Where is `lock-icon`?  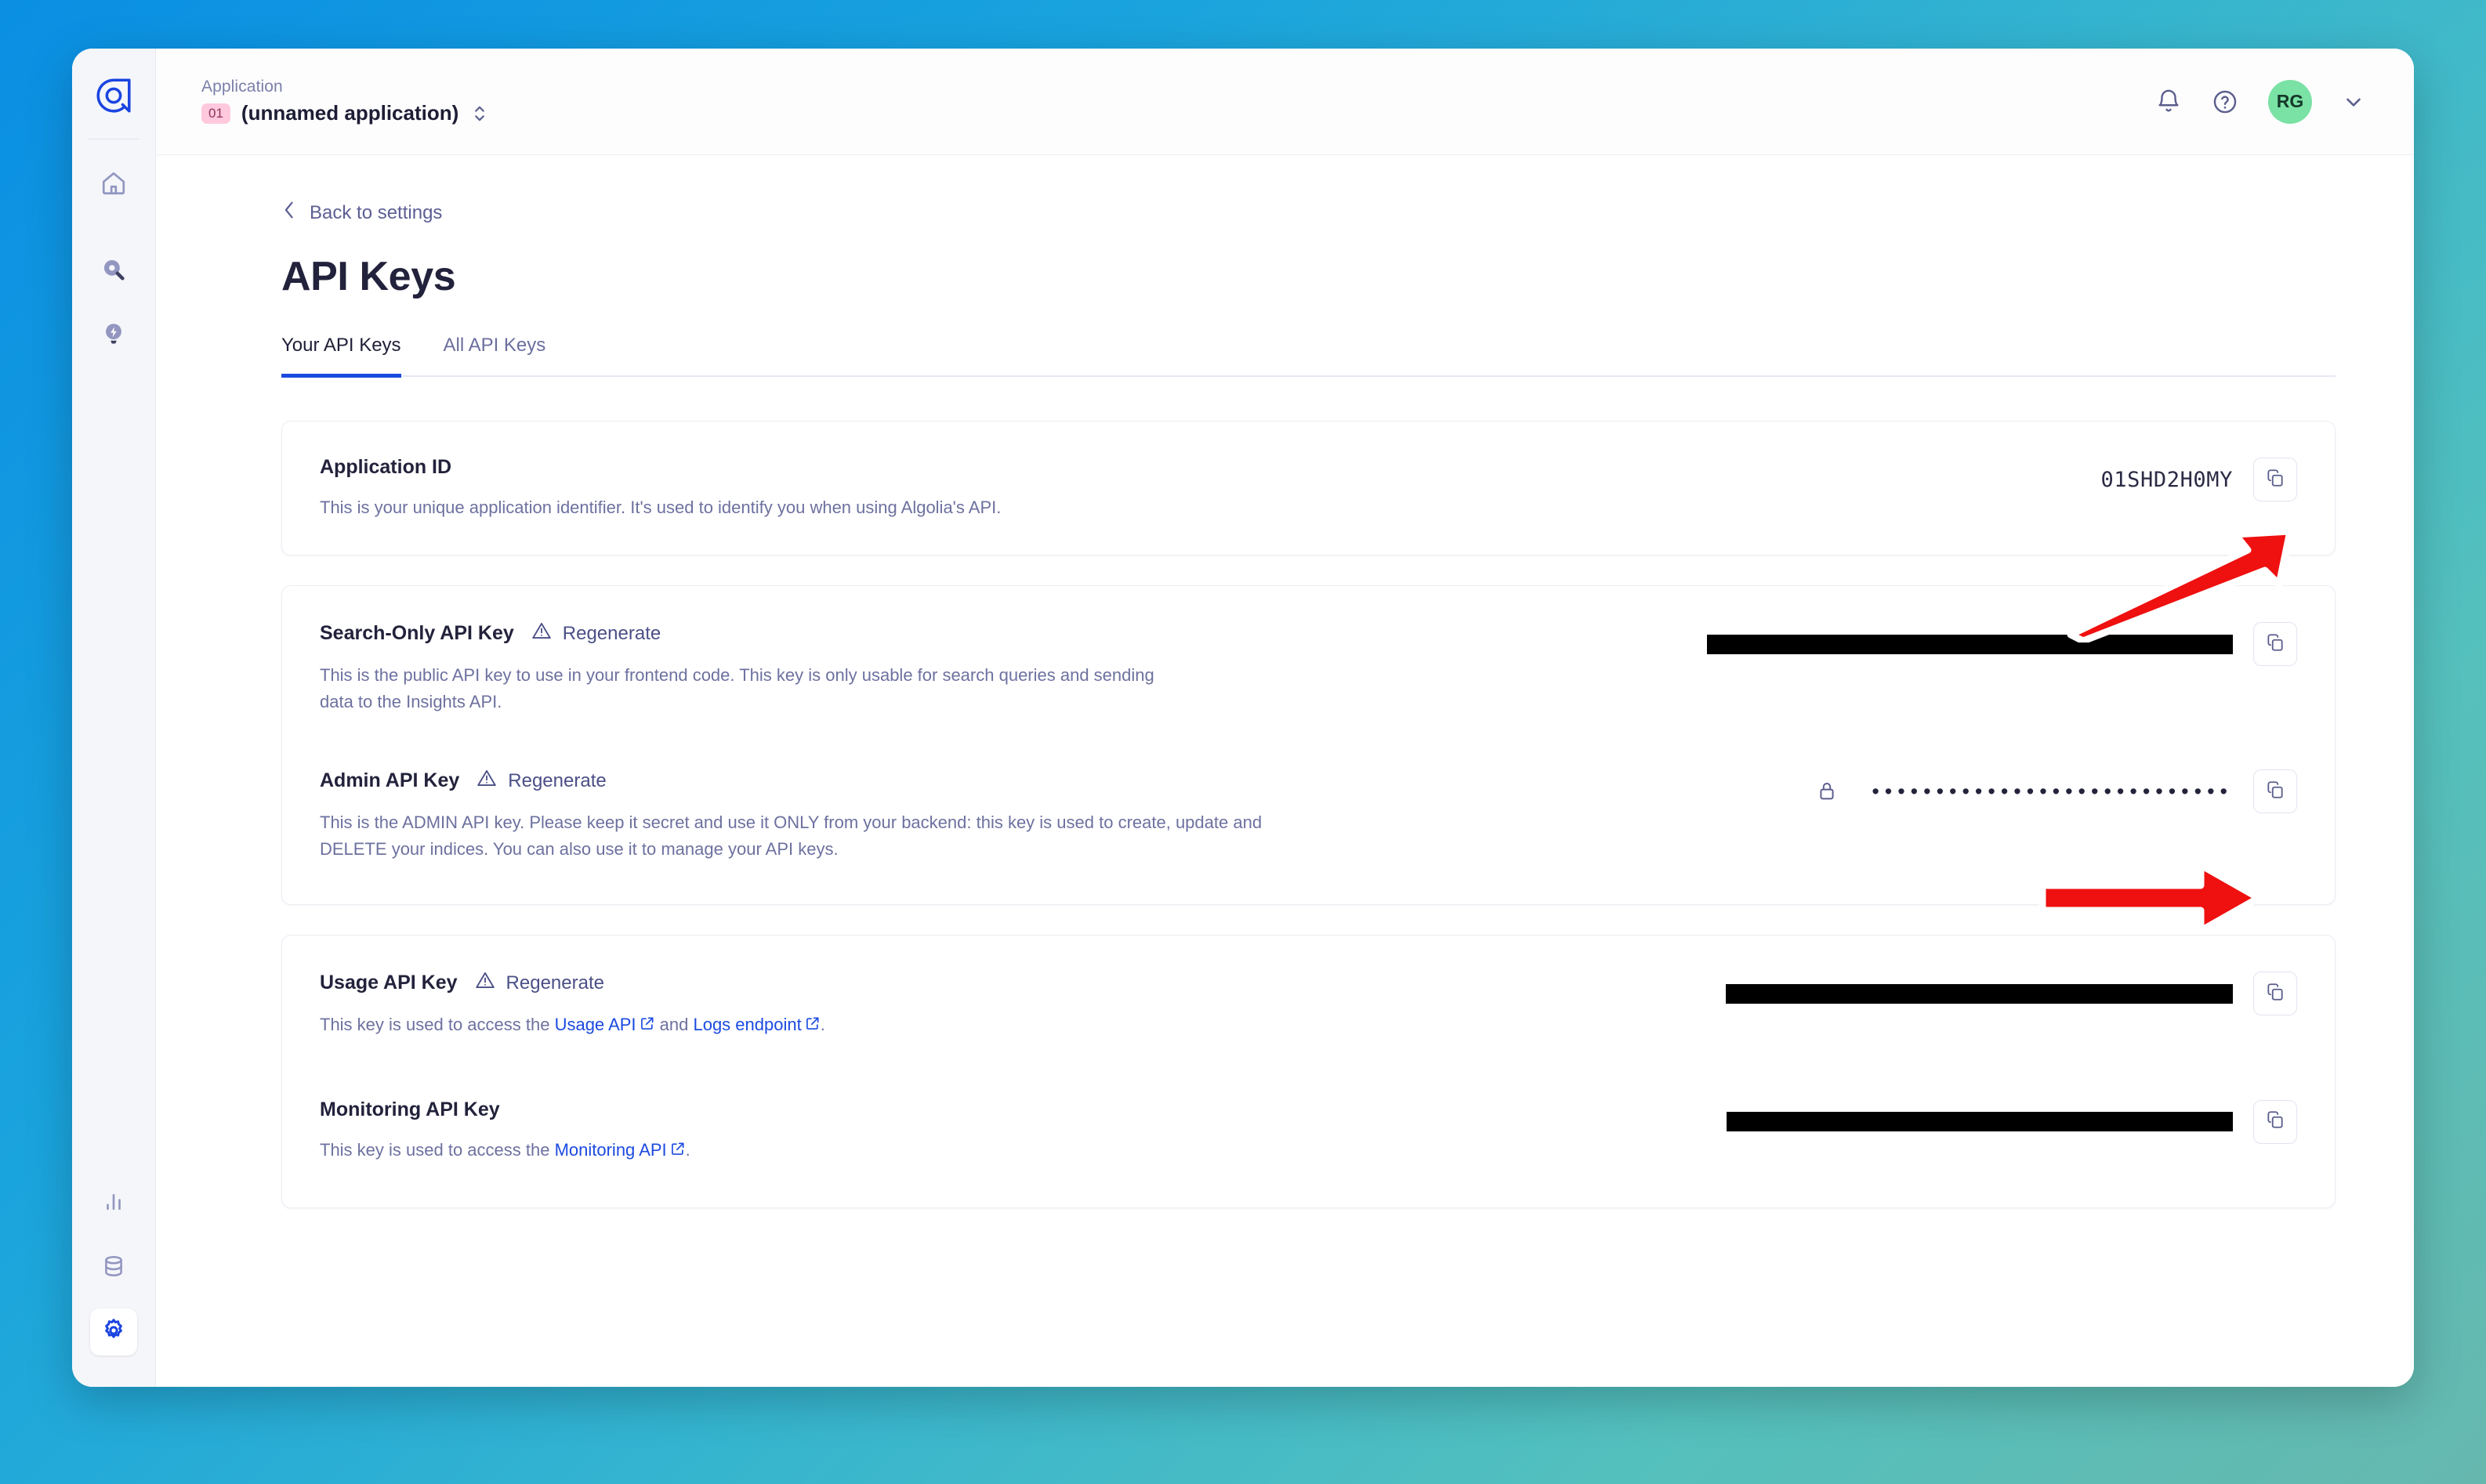 lock-icon is located at coordinates (1827, 791).